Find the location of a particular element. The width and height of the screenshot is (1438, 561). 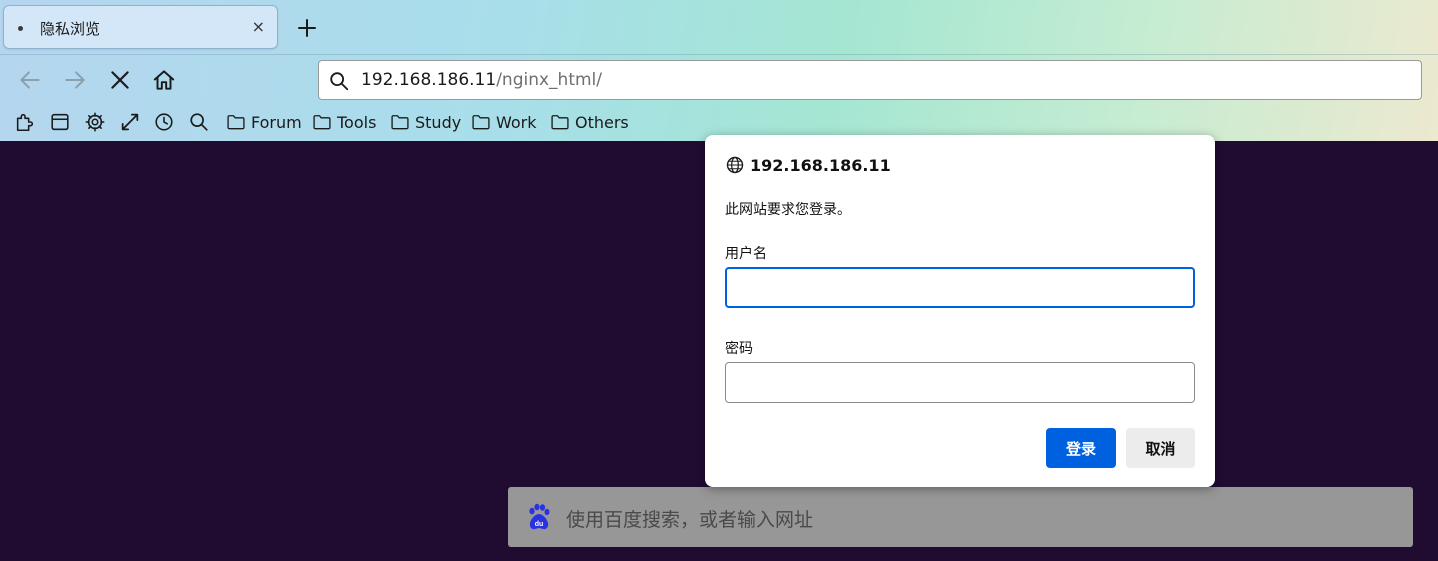

home-icon is located at coordinates (164, 80).